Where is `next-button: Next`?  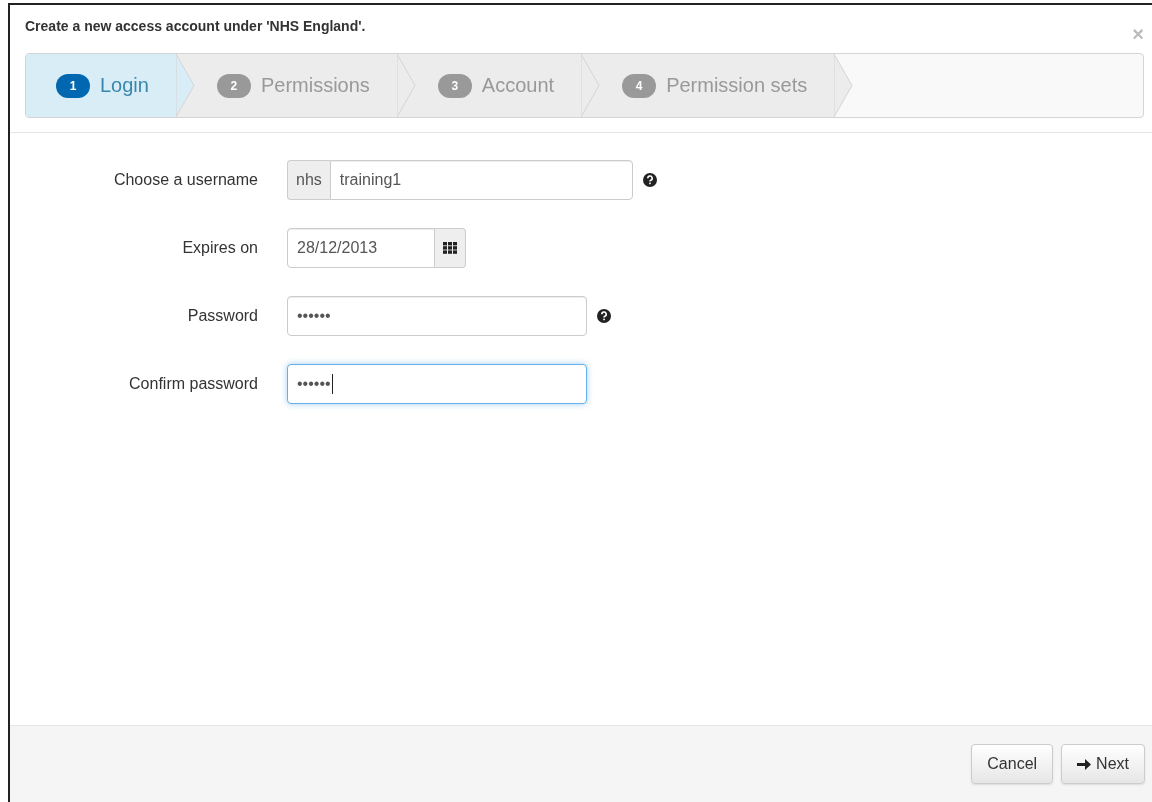 next-button: Next is located at coordinates (1103, 764).